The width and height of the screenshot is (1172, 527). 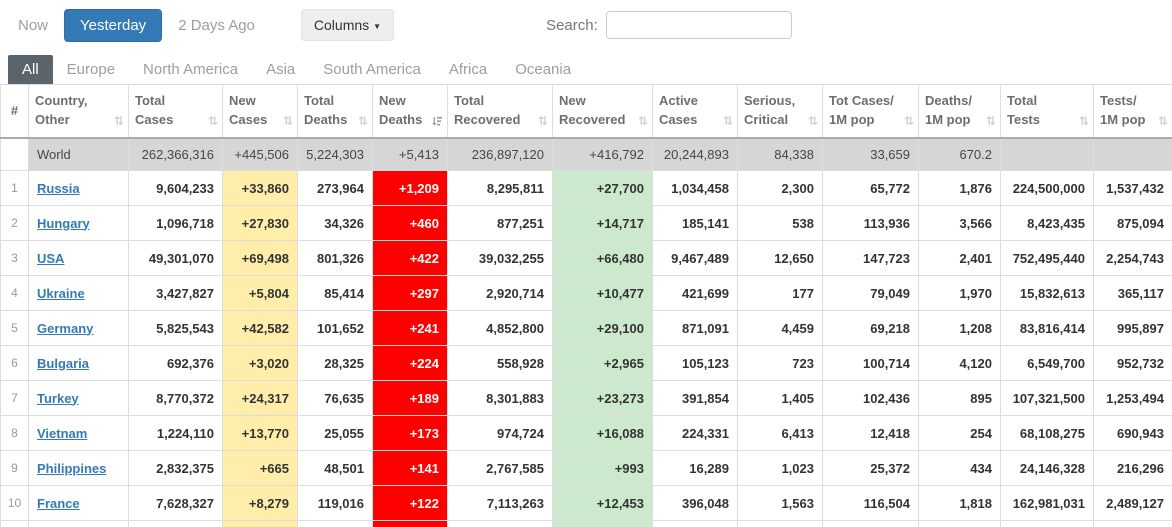 What do you see at coordinates (65, 328) in the screenshot?
I see `country-link: Germany` at bounding box center [65, 328].